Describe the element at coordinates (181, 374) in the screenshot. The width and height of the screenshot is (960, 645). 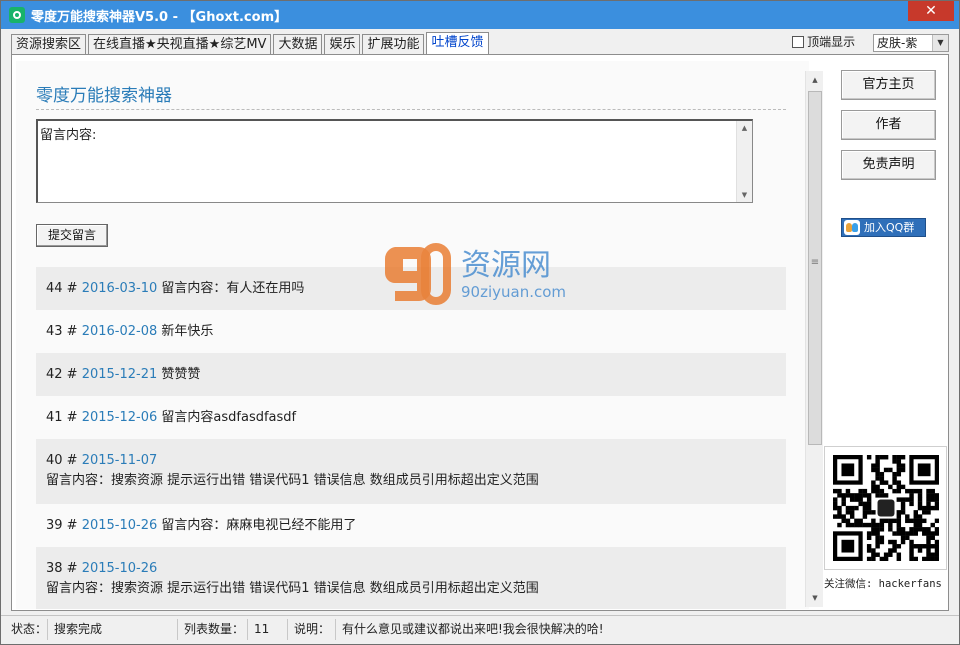
I see `comment-text: 赞赞赞` at that location.